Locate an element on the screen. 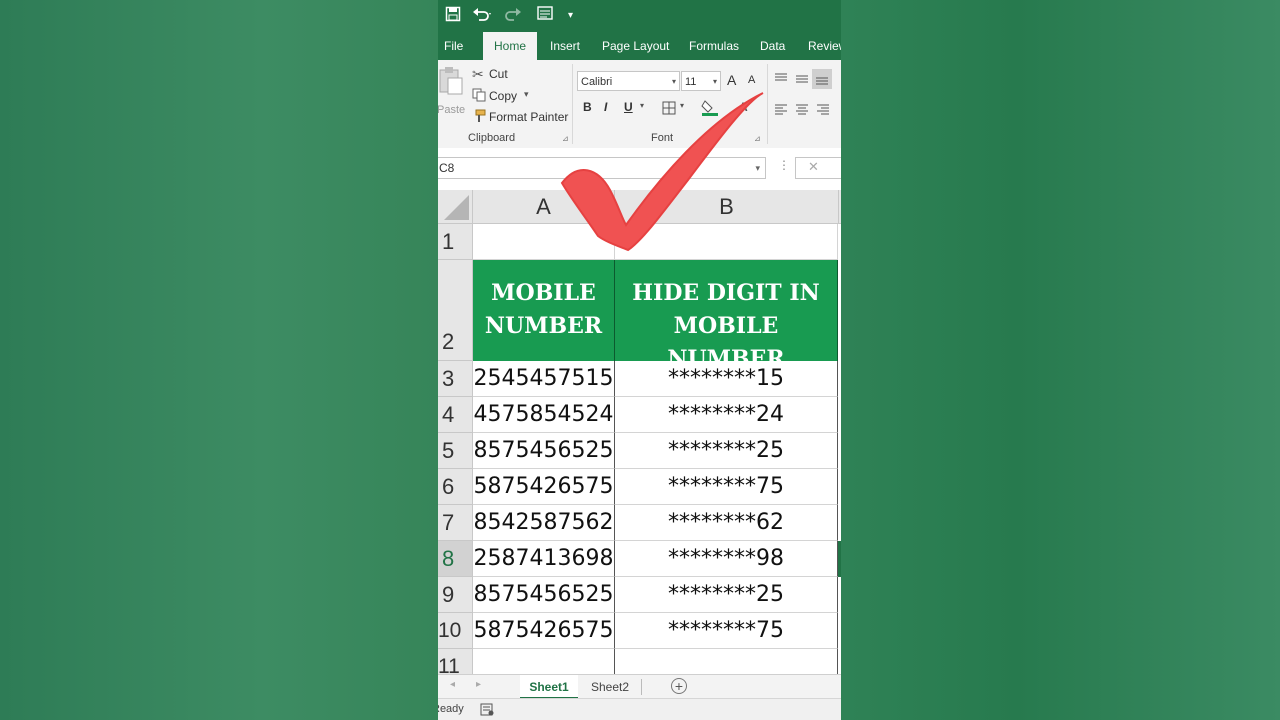 The image size is (1280, 720). cell-a1 is located at coordinates (544, 242).